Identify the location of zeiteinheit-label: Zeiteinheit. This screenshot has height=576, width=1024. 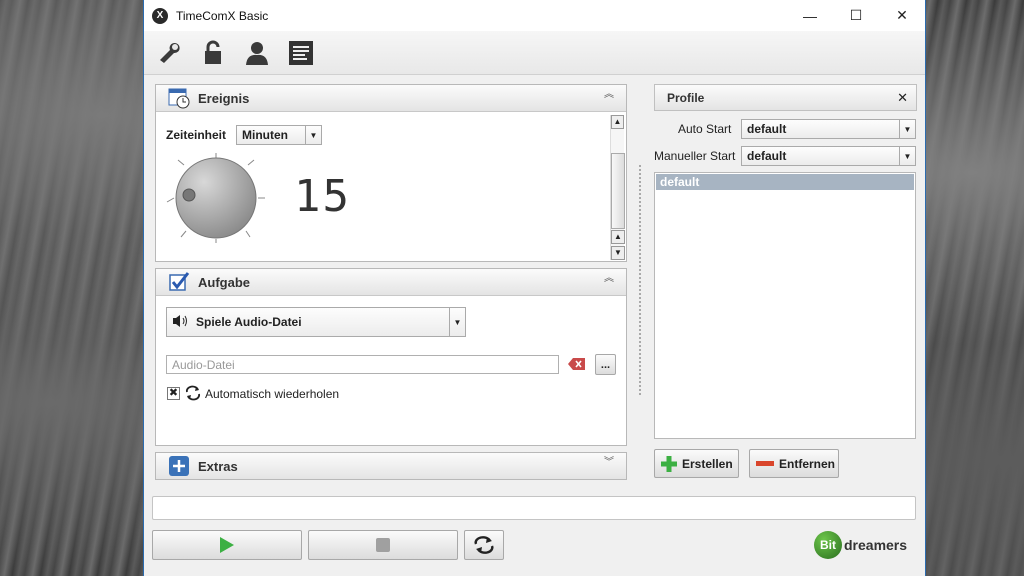
(196, 135).